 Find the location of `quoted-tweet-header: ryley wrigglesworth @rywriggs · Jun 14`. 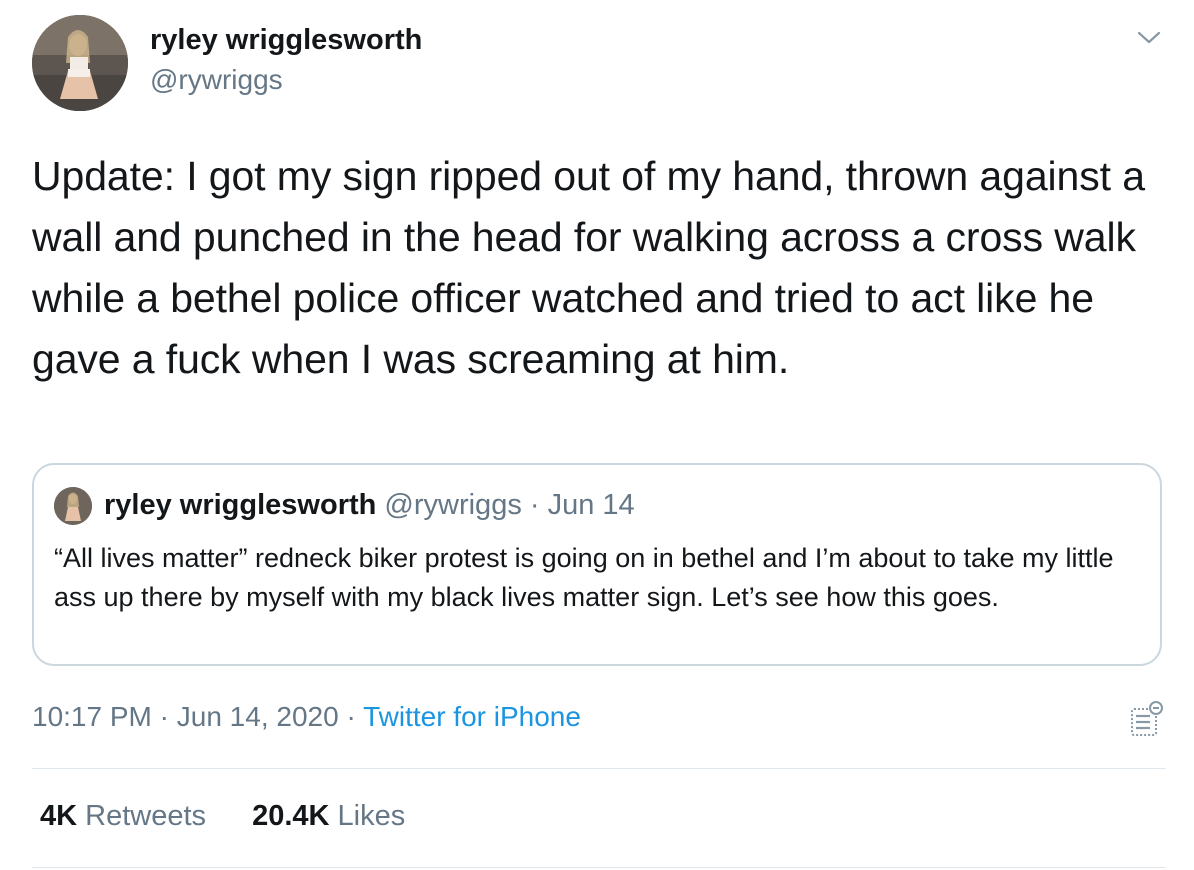

quoted-tweet-header: ryley wrigglesworth @rywriggs · Jun 14 is located at coordinates (369, 505).